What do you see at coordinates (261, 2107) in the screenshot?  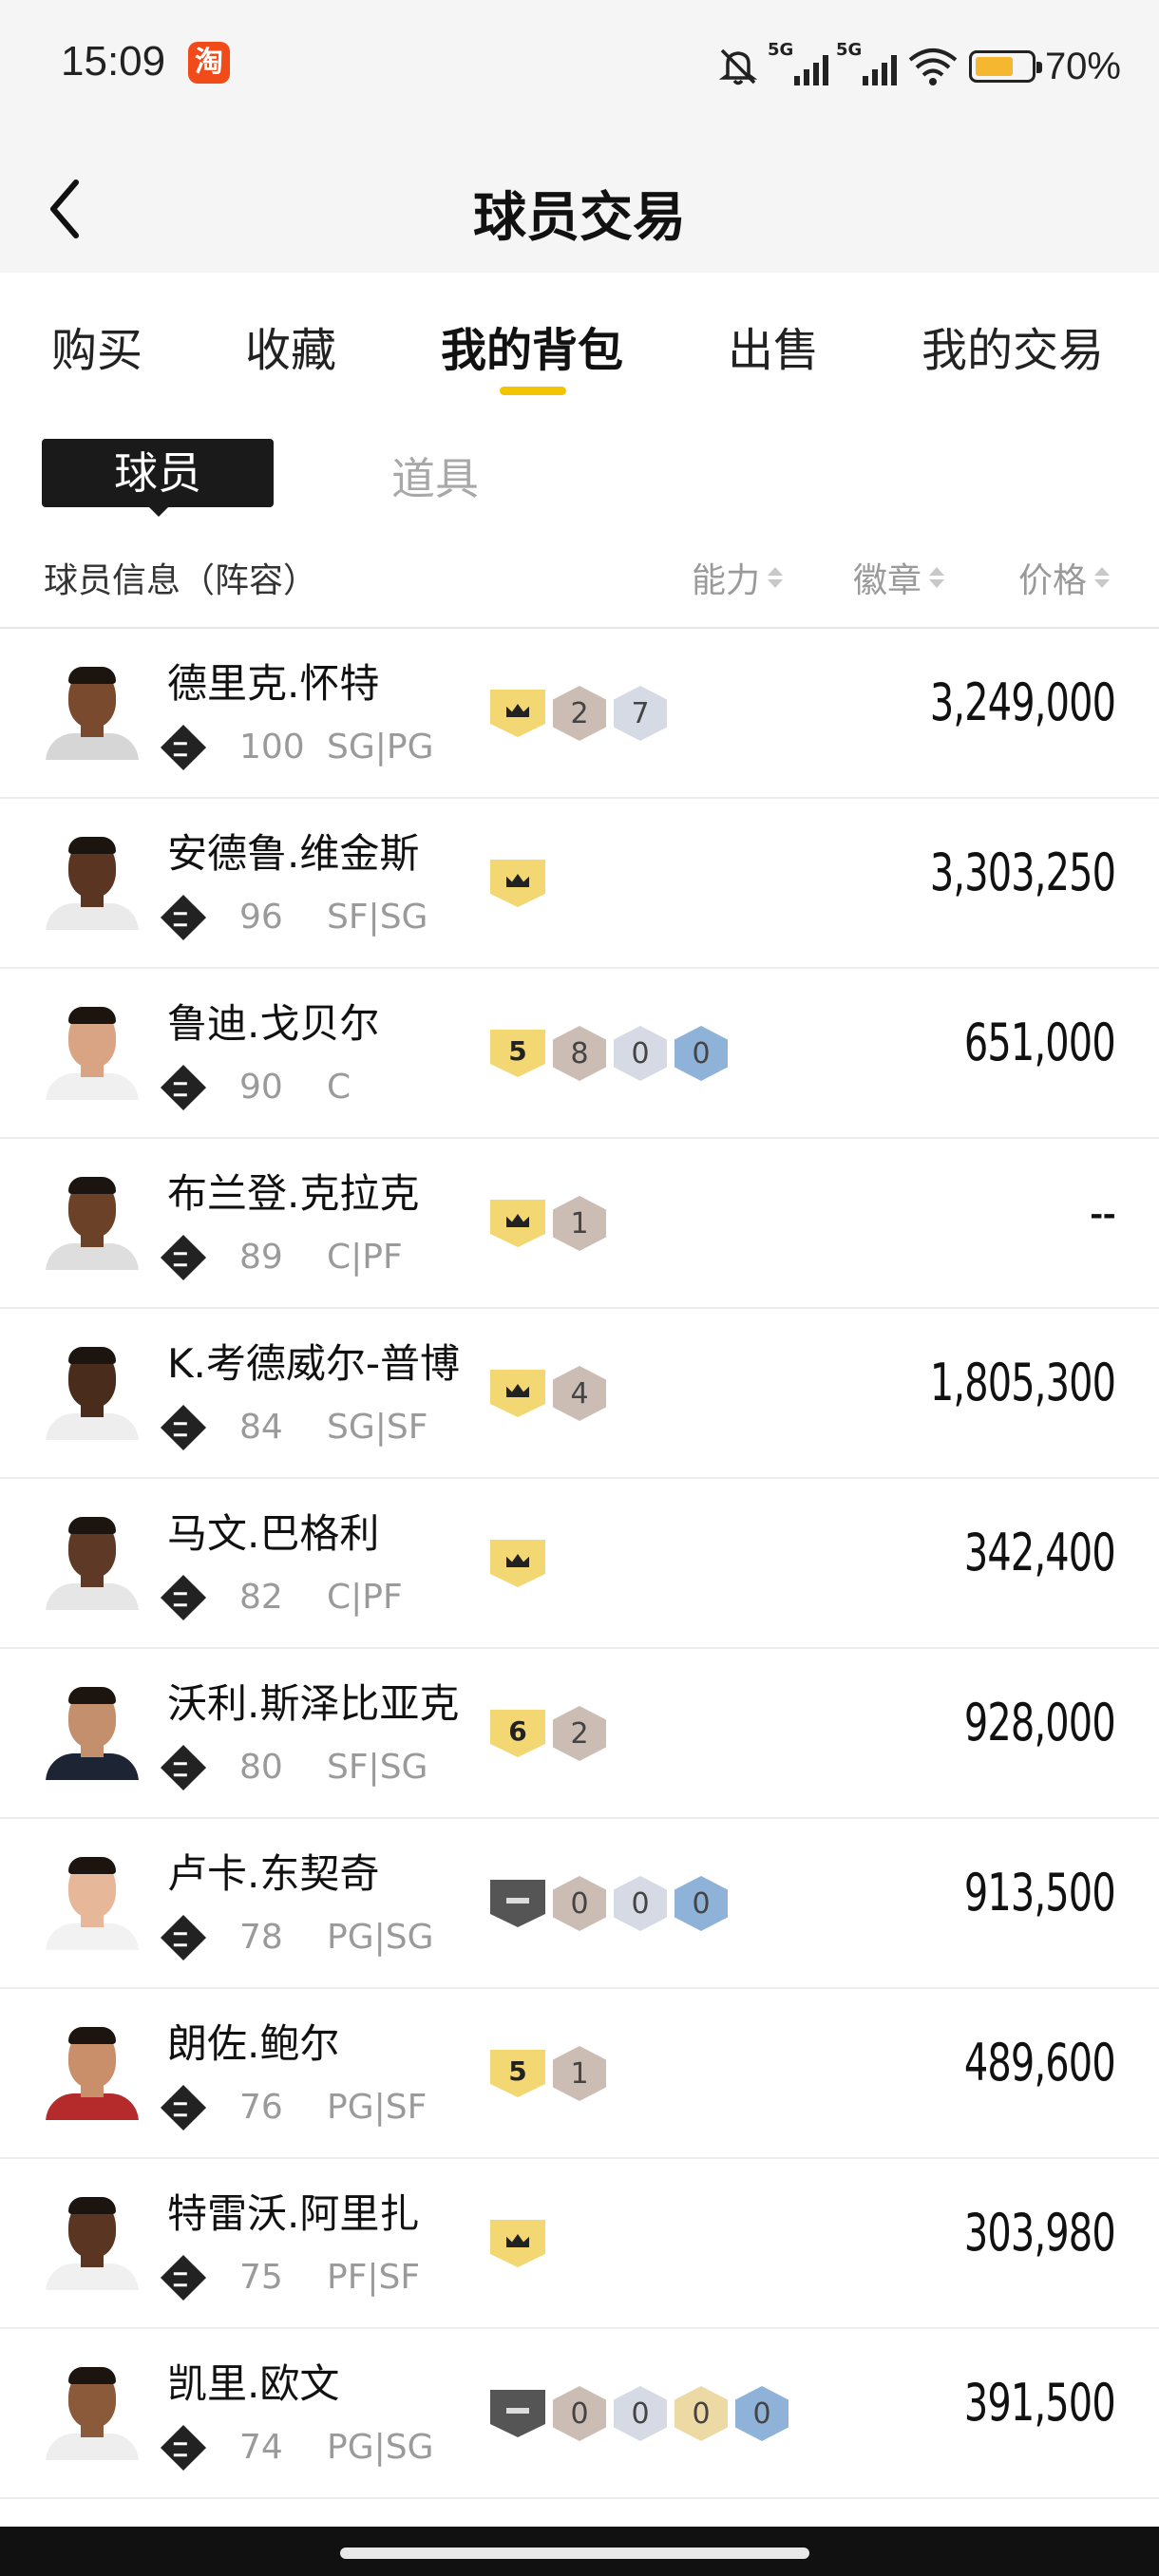 I see `player-rating: 76` at bounding box center [261, 2107].